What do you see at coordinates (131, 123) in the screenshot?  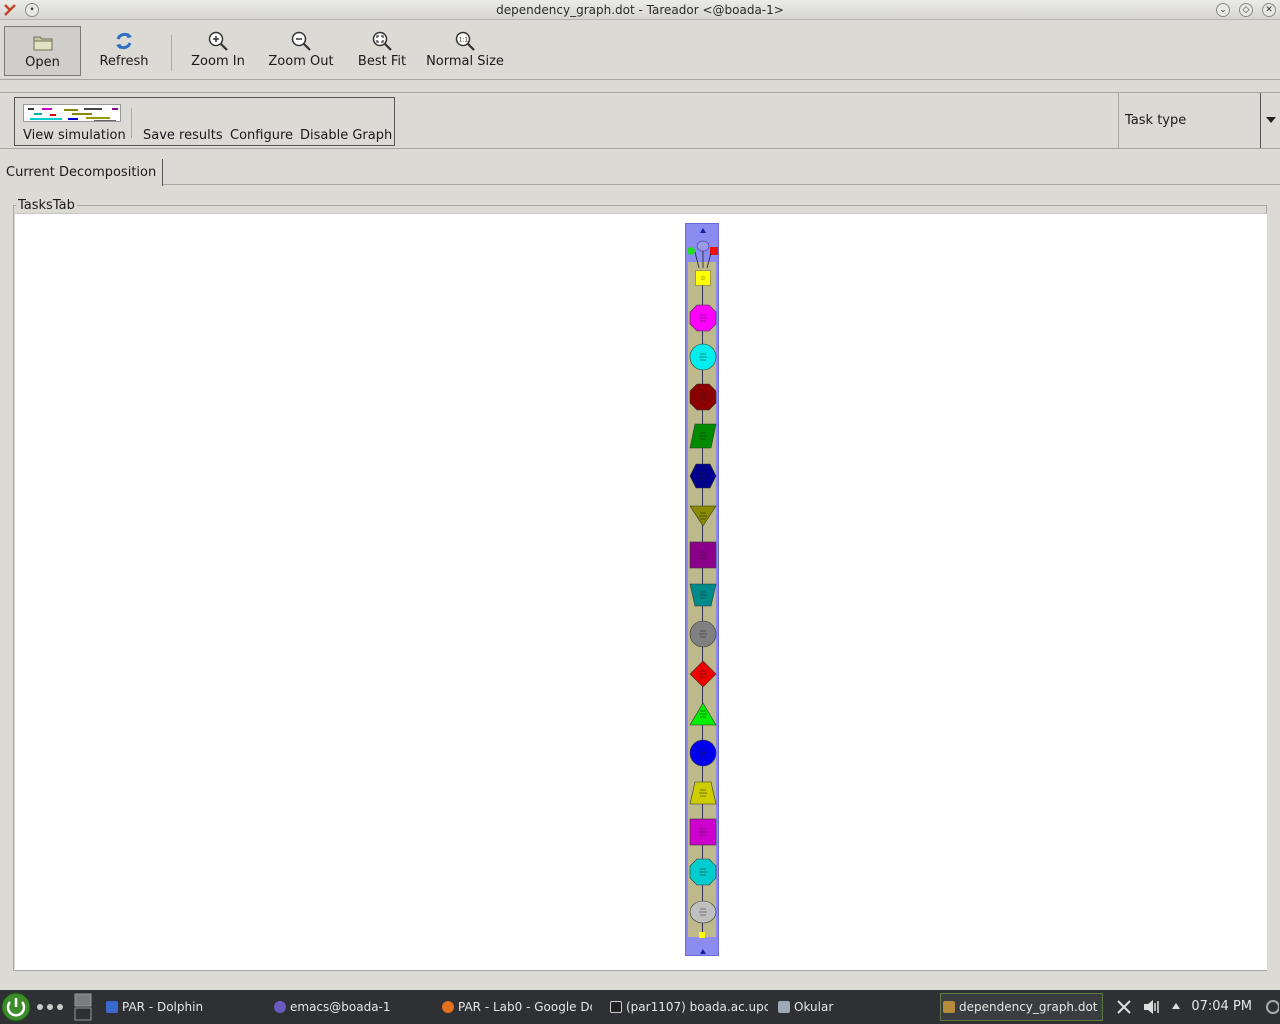 I see `simulation-separator` at bounding box center [131, 123].